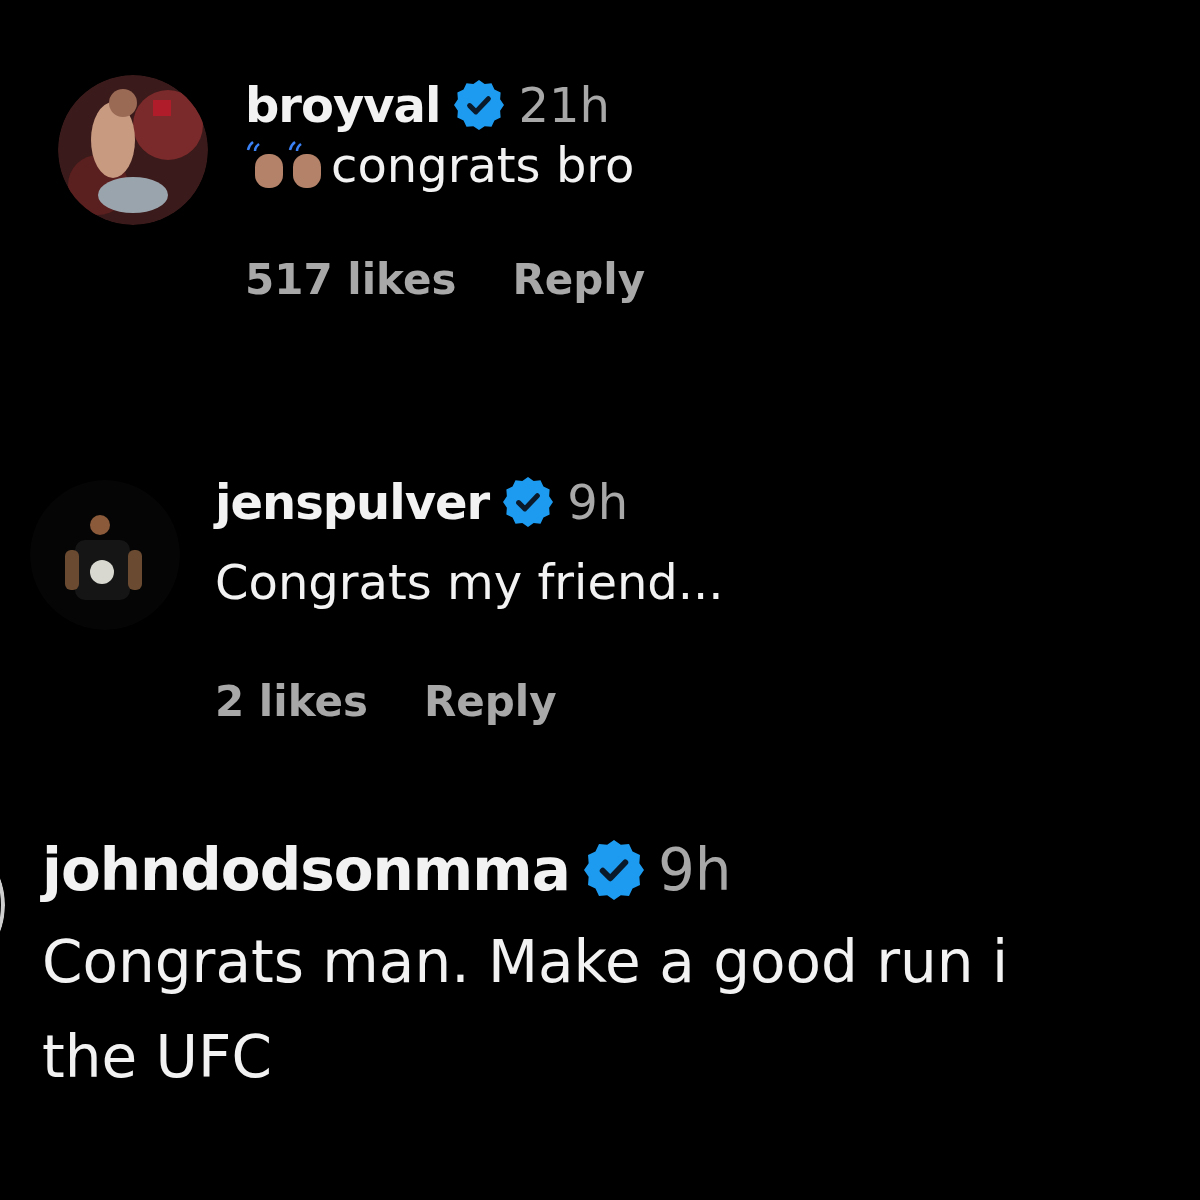 Image resolution: width=1200 pixels, height=1200 pixels. Describe the element at coordinates (525, 1010) in the screenshot. I see `comment-text: Congrats man. Make a good run i the UFC` at that location.